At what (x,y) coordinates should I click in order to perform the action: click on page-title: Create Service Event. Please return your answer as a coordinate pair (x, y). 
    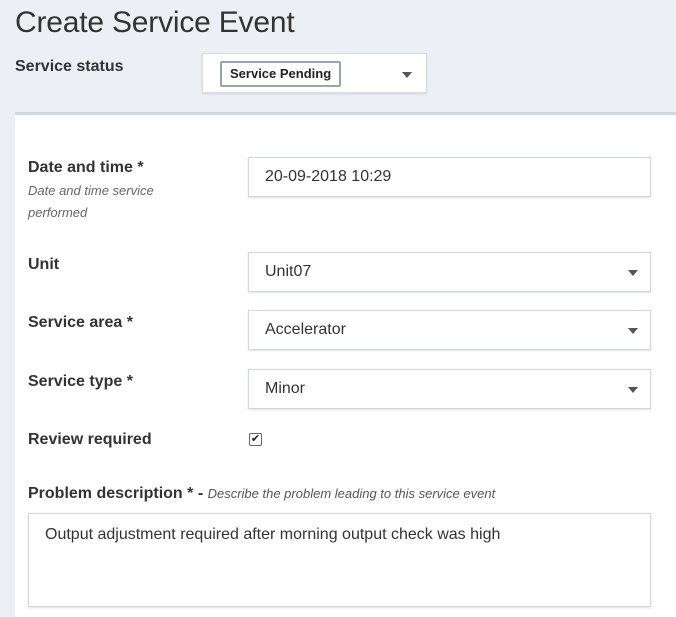
    Looking at the image, I should click on (155, 22).